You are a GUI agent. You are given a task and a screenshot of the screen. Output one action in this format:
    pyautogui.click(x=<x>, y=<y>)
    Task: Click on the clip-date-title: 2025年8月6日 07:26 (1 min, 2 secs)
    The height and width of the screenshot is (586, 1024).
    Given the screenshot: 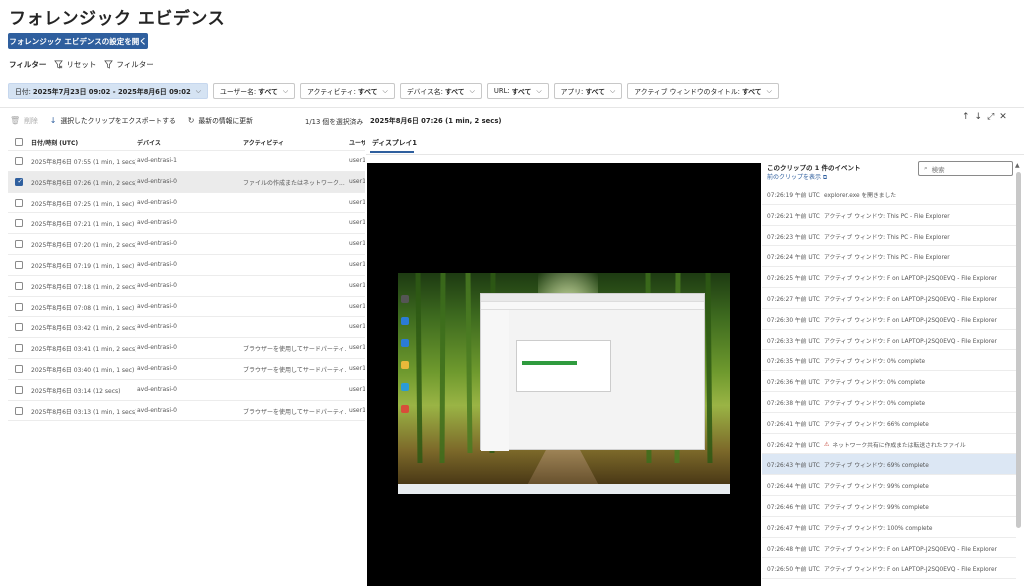 What is the action you would take?
    pyautogui.click(x=436, y=121)
    